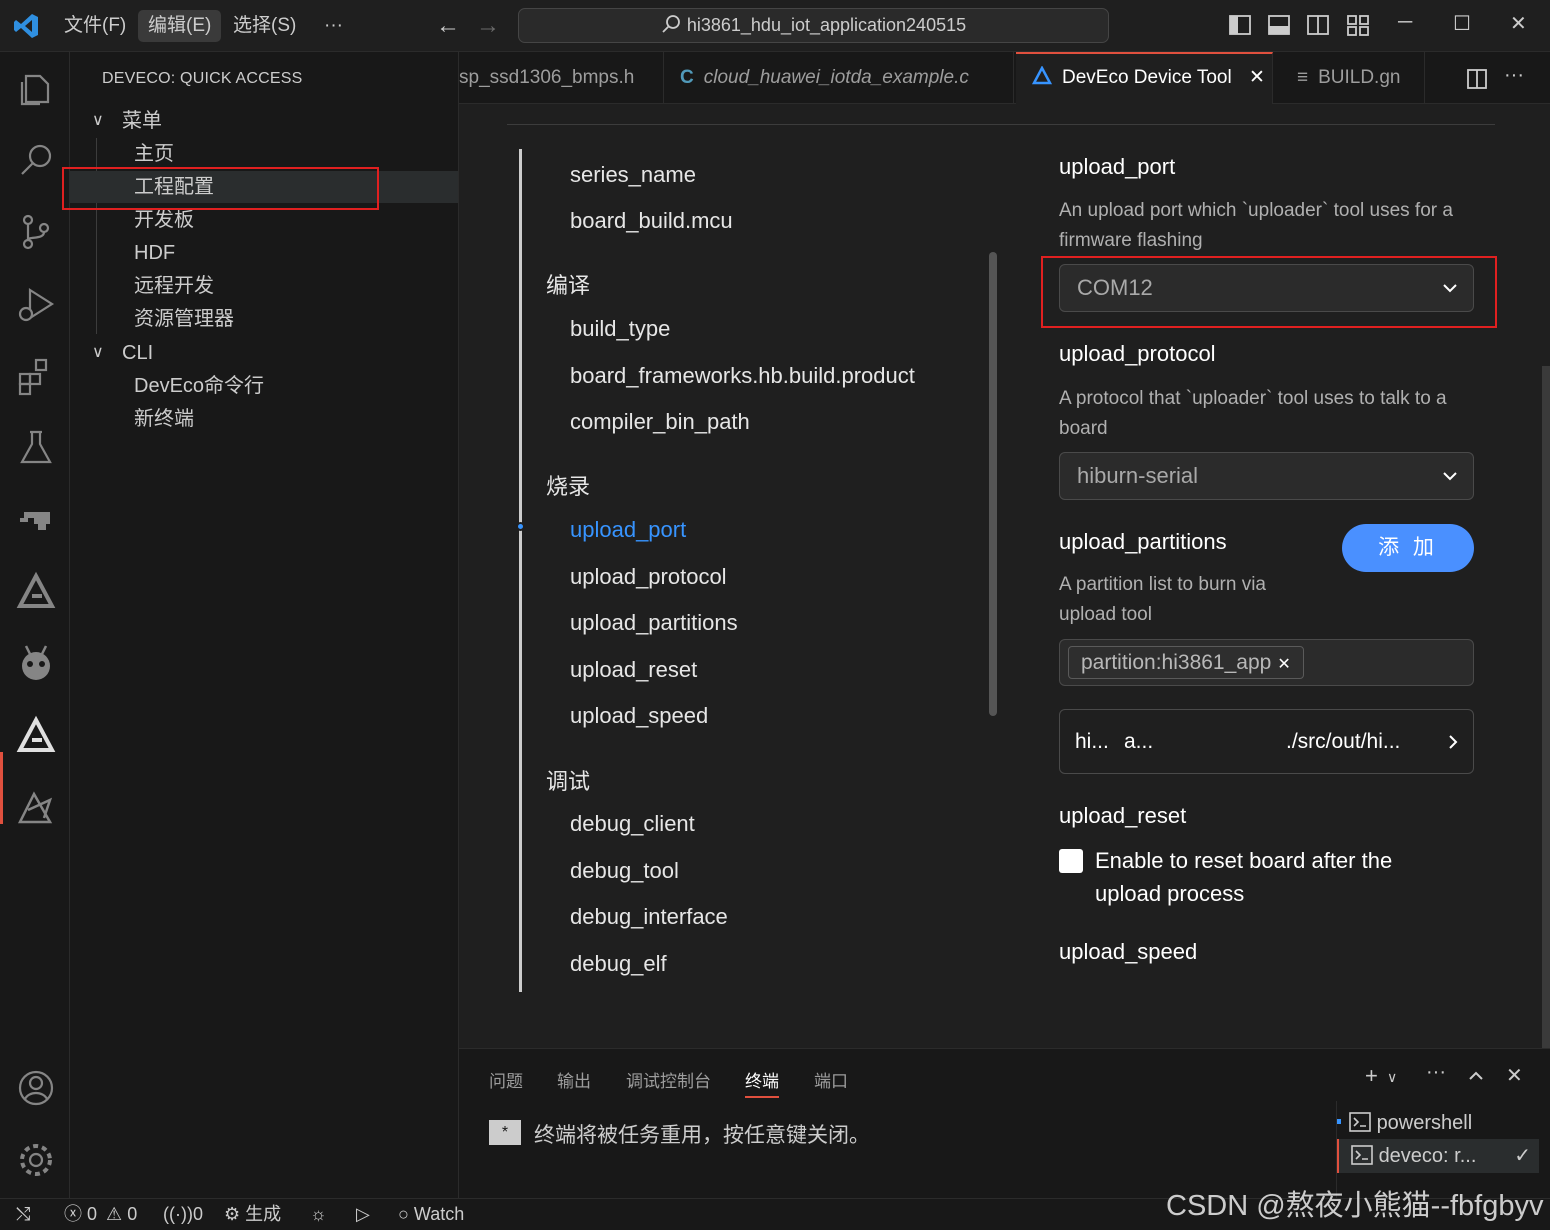  What do you see at coordinates (36, 808) in the screenshot?
I see `deveco-alt-icon` at bounding box center [36, 808].